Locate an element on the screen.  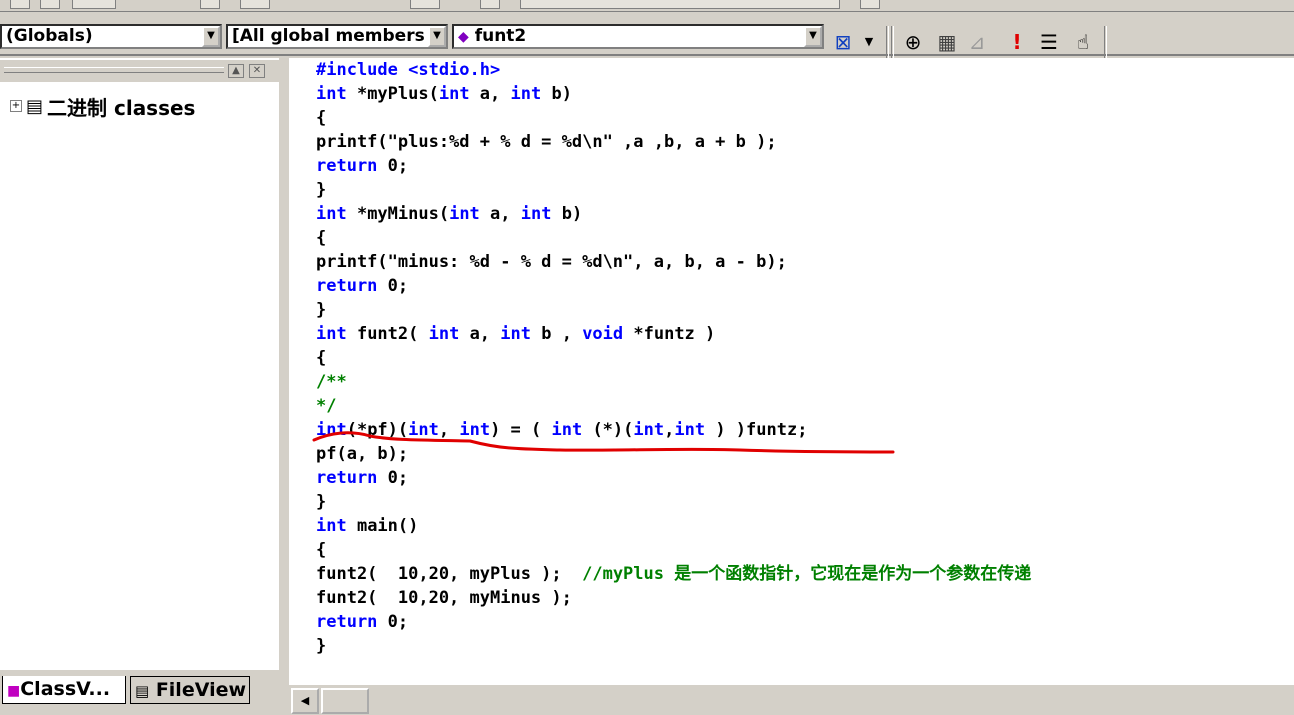
tab-file-view-label: FileView is located at coordinates (201, 690).